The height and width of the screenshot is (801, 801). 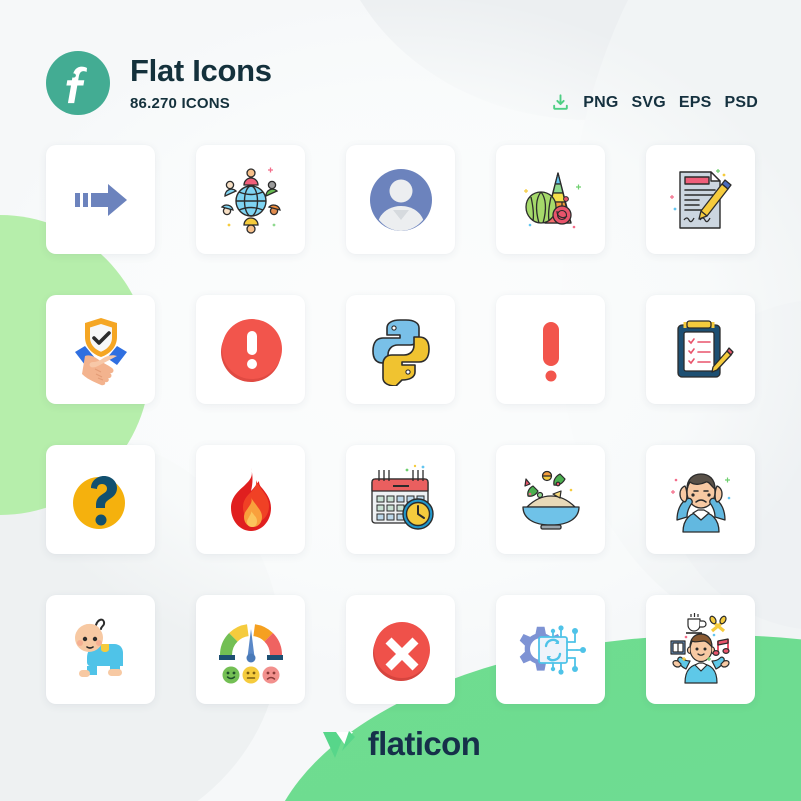 I want to click on icon-tile-satisfaction, so click(x=250, y=649).